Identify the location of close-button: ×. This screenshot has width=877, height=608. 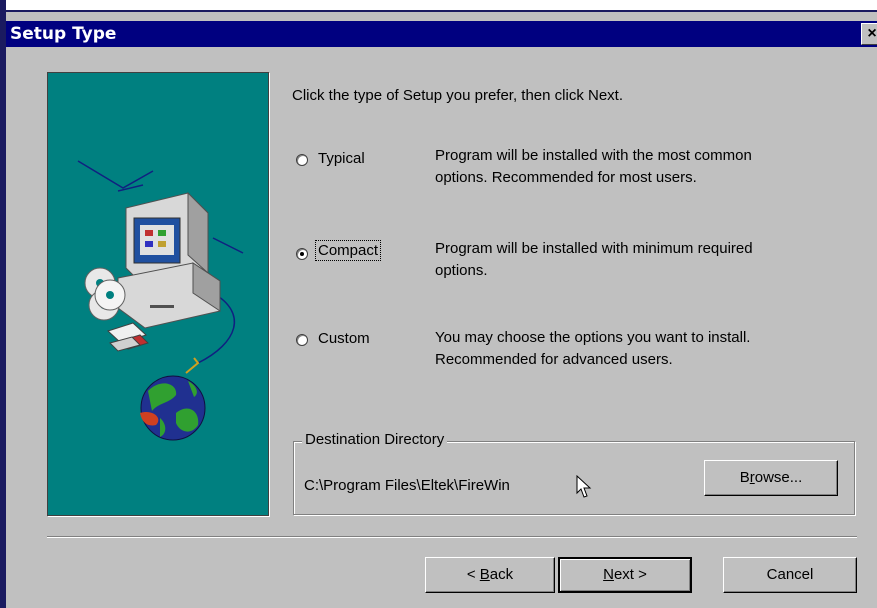
(869, 34).